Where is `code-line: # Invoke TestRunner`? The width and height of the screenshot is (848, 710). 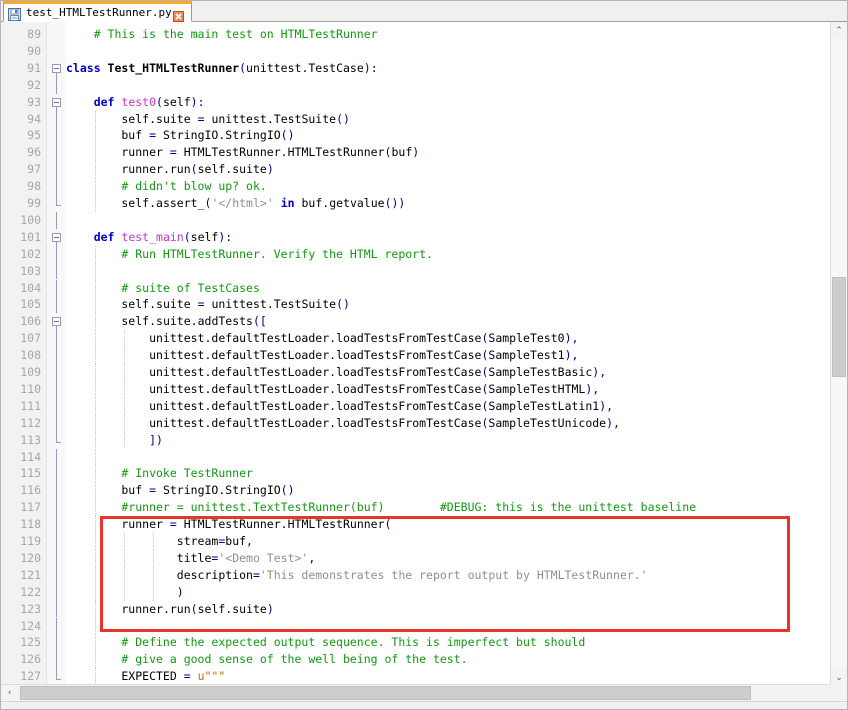 code-line: # Invoke TestRunner is located at coordinates (159, 473).